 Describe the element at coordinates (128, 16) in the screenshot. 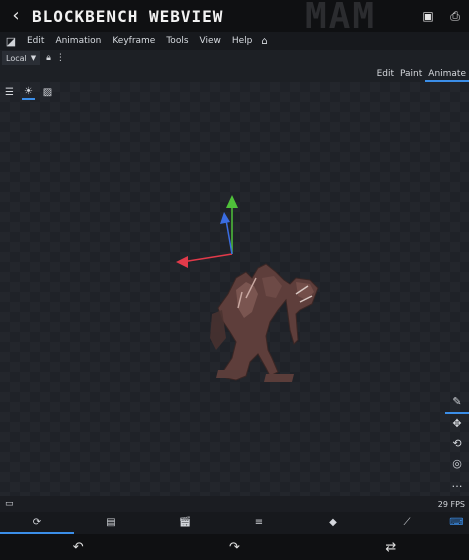

I see `app-title: BLOCKBENCH WEBVIEW` at that location.